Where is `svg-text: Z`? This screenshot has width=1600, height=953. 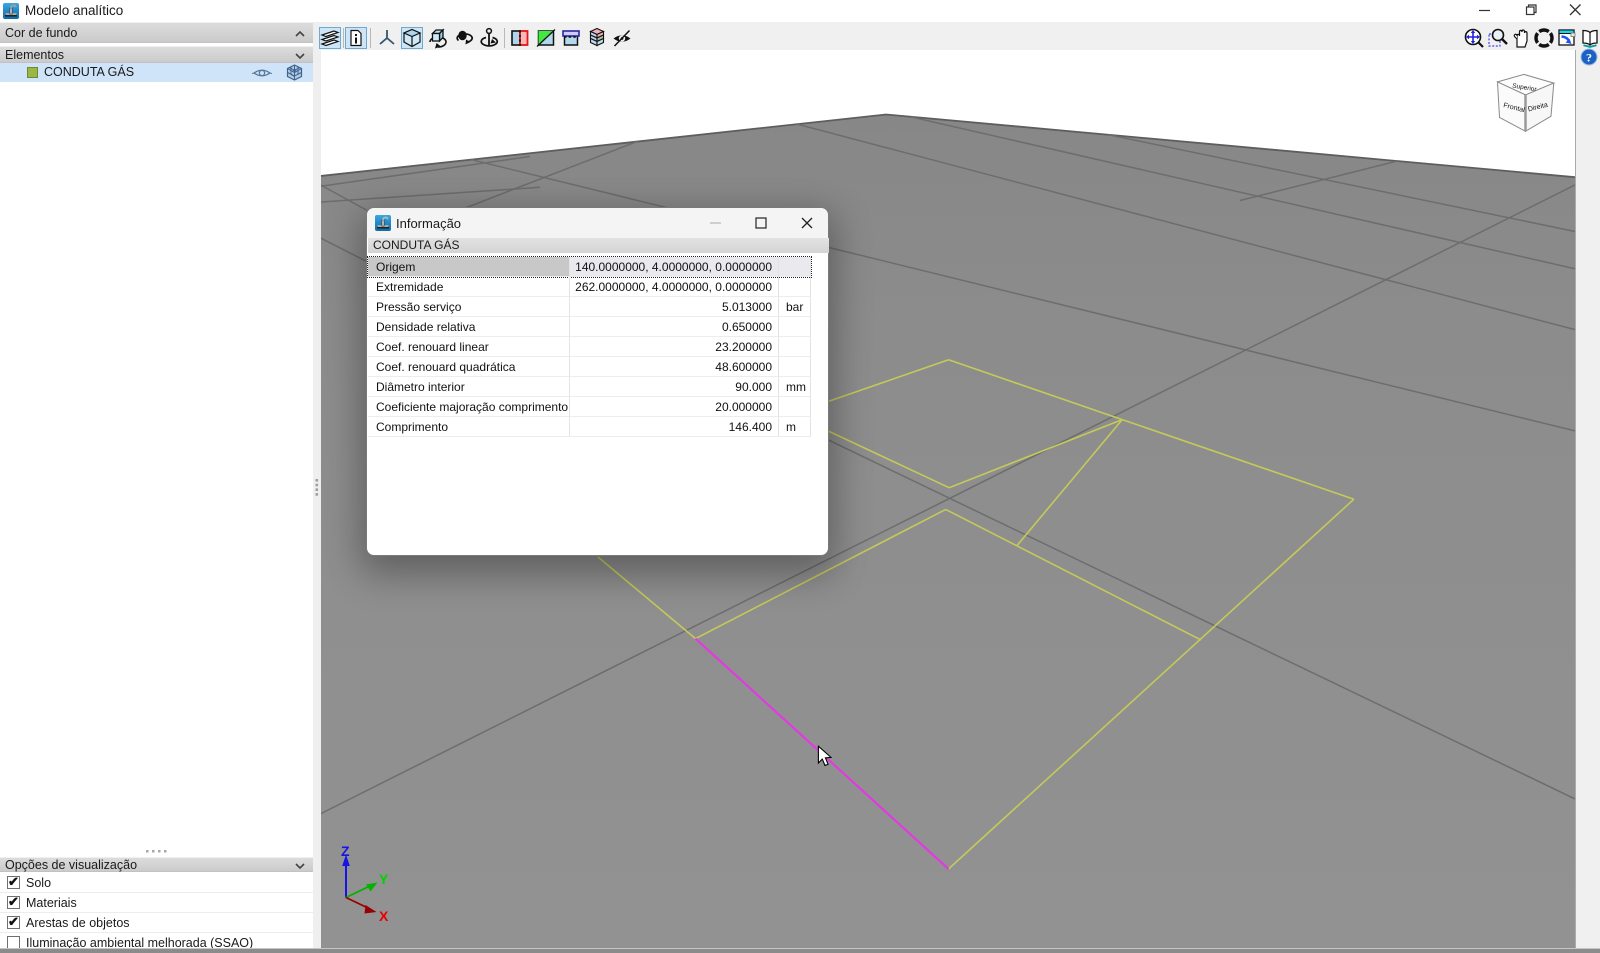
svg-text: Z is located at coordinates (345, 851).